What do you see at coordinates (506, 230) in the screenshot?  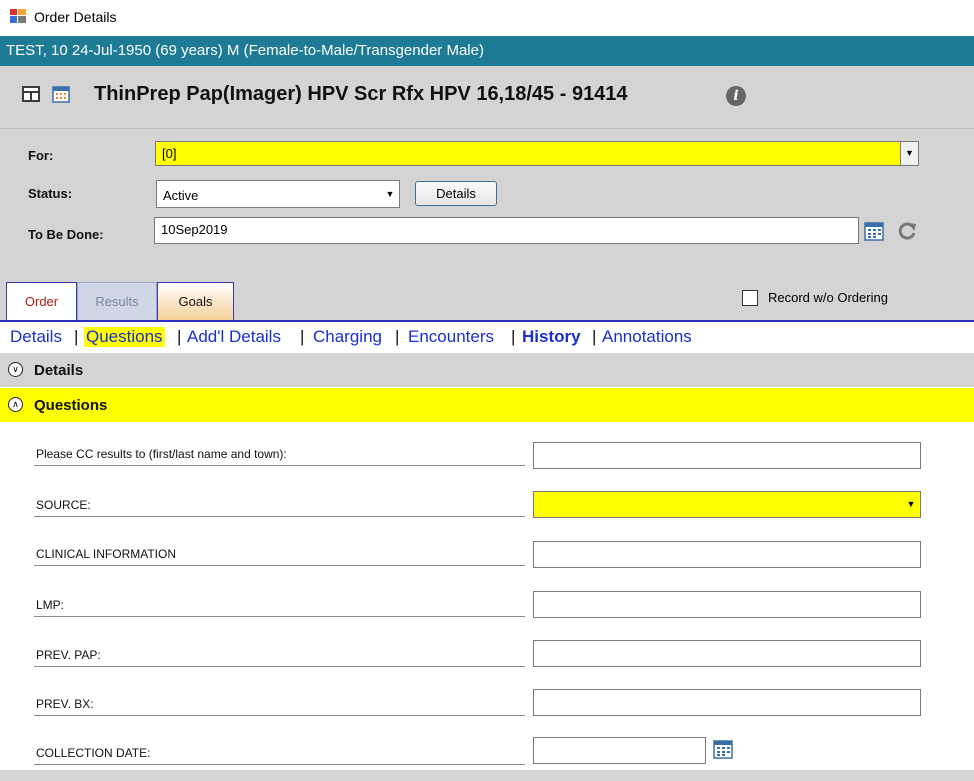 I see `to-be-done-field: 10Sep2019` at bounding box center [506, 230].